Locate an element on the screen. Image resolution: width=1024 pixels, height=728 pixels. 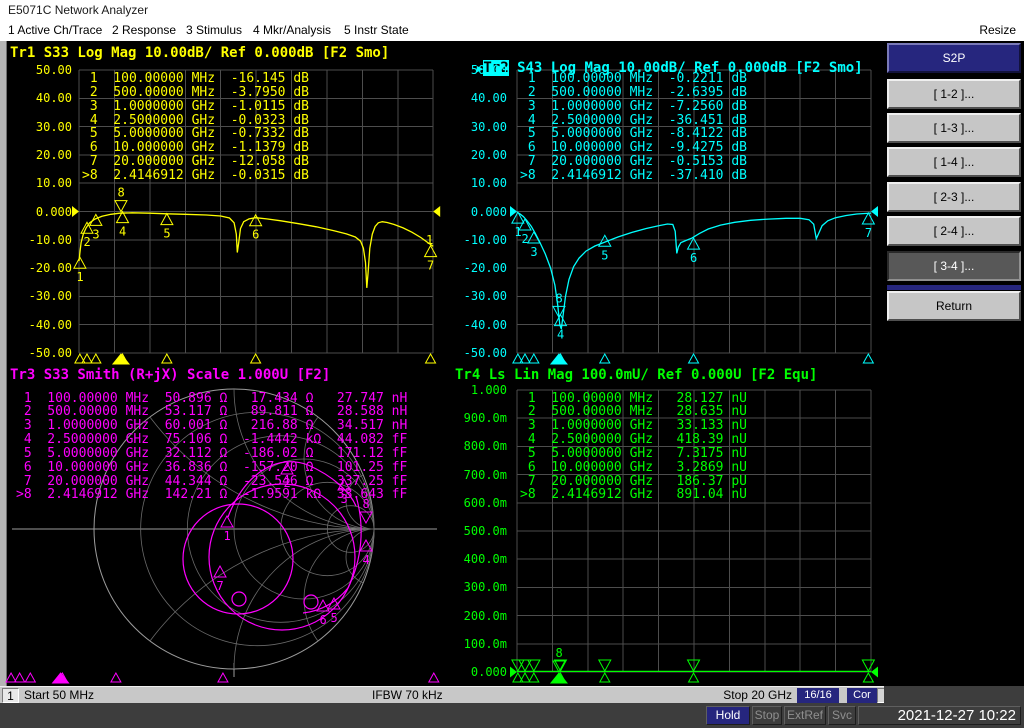
menu-mkr-analysis: 4 Mkr/Analysis is located at coordinates (292, 30).